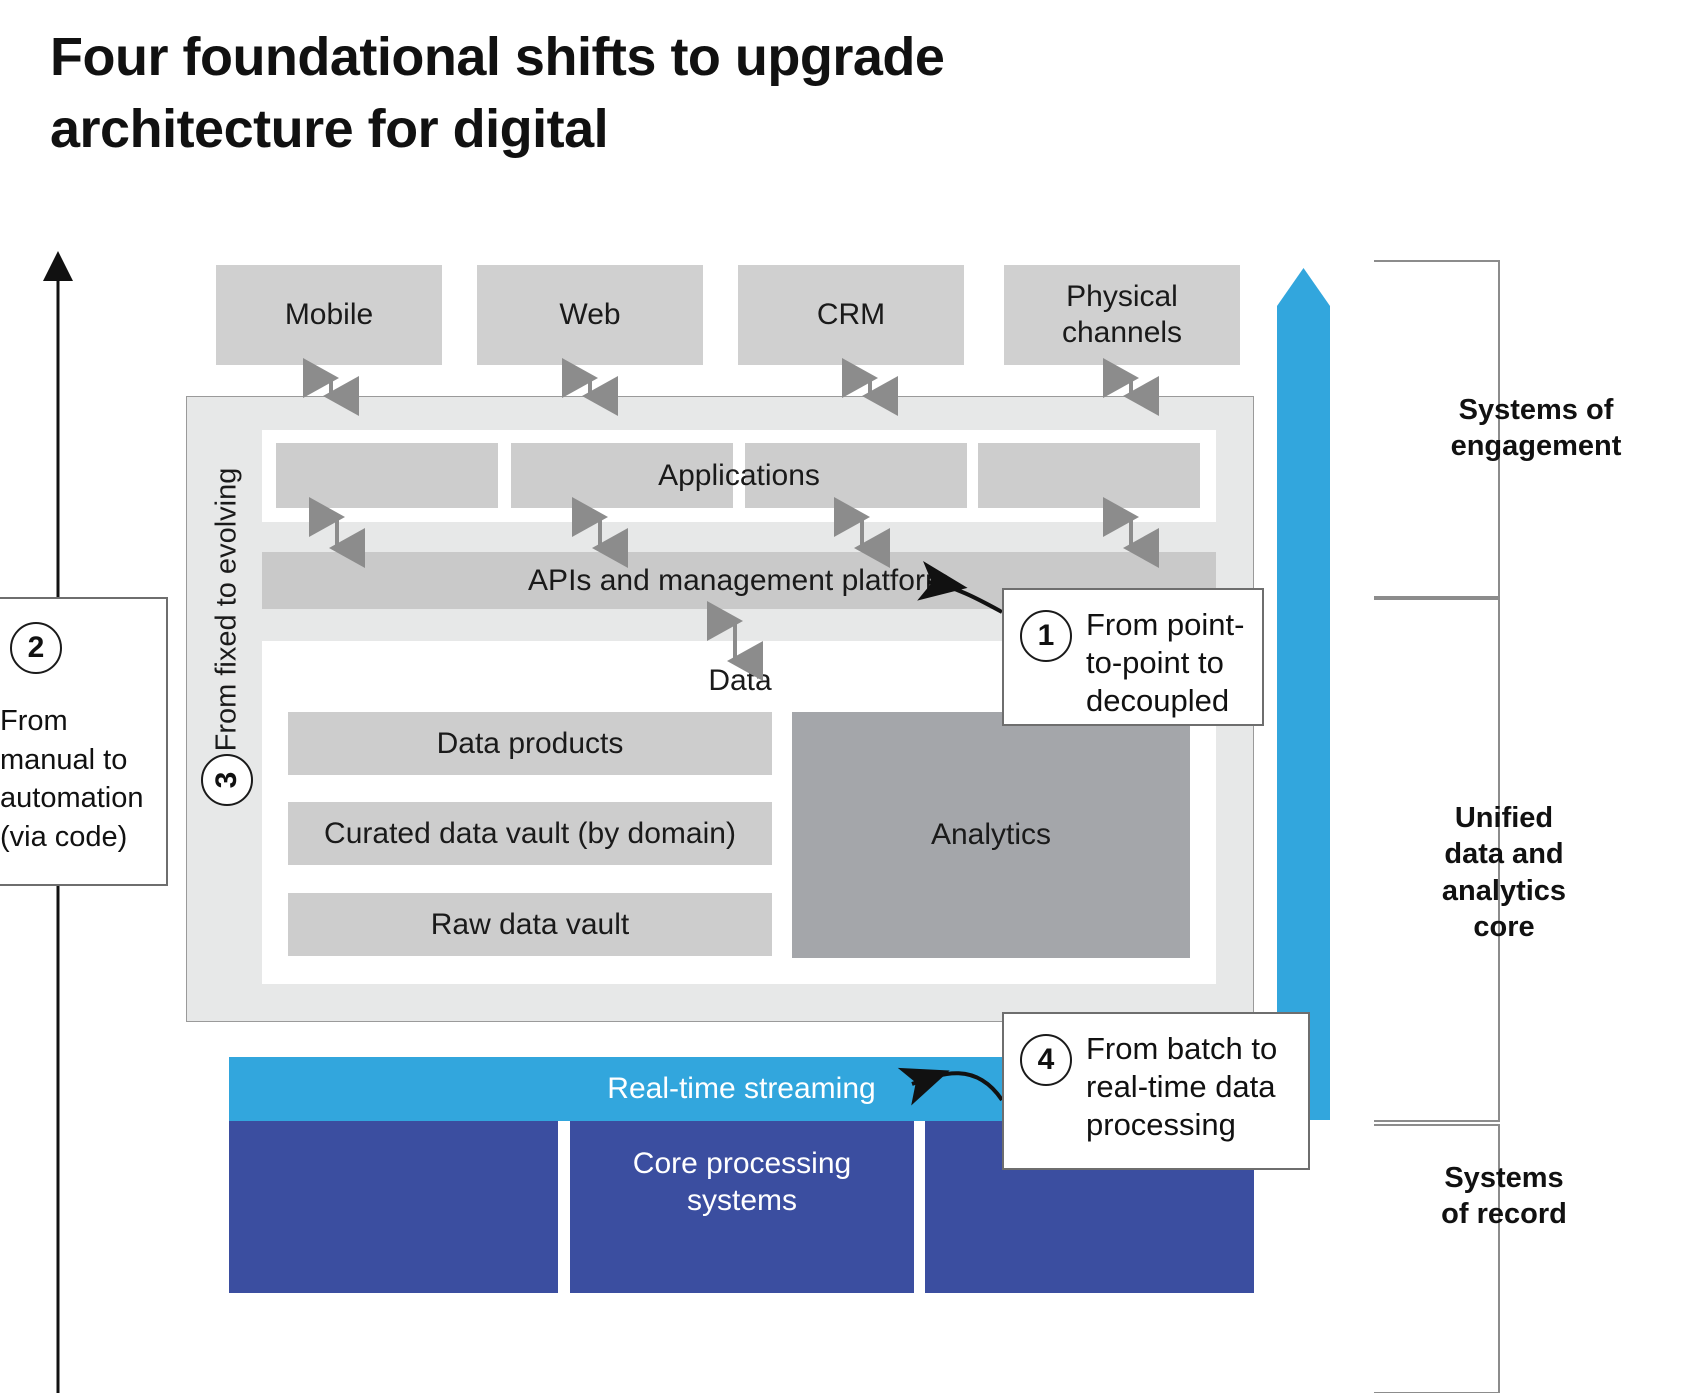  I want to click on callout-1: 1 From point- to-point to decoupled, so click(1133, 657).